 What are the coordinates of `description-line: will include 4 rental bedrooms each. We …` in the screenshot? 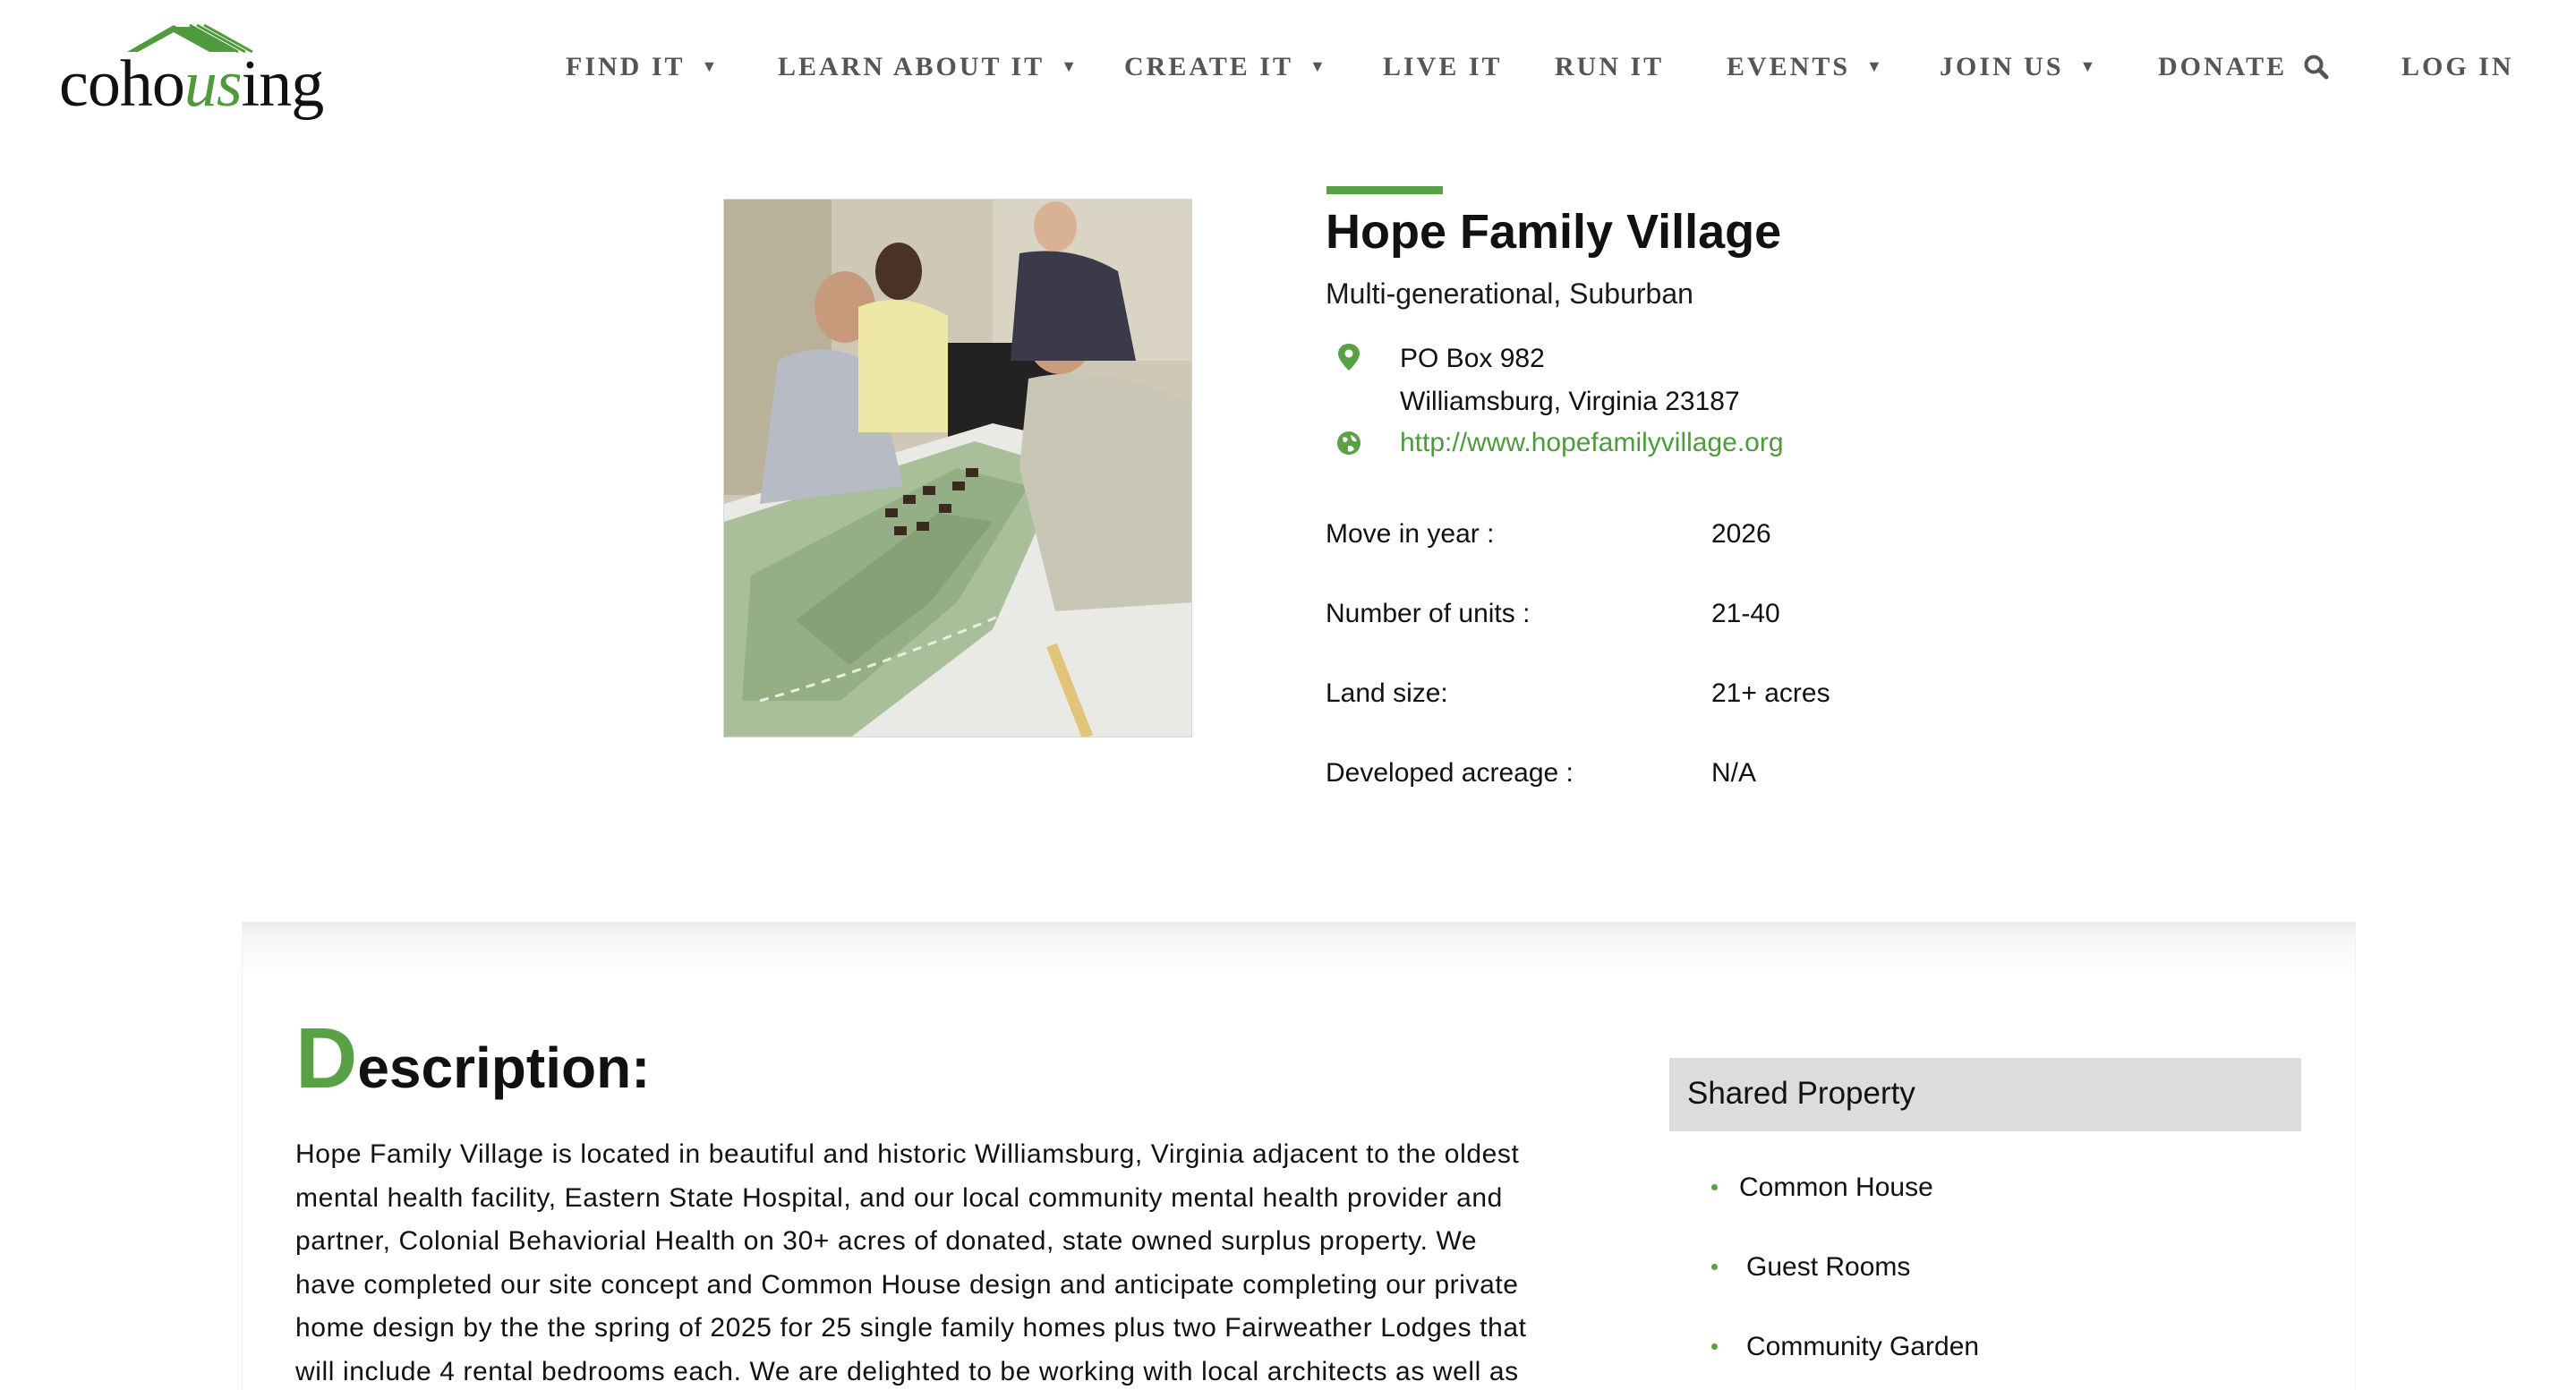 It's located at (907, 1371).